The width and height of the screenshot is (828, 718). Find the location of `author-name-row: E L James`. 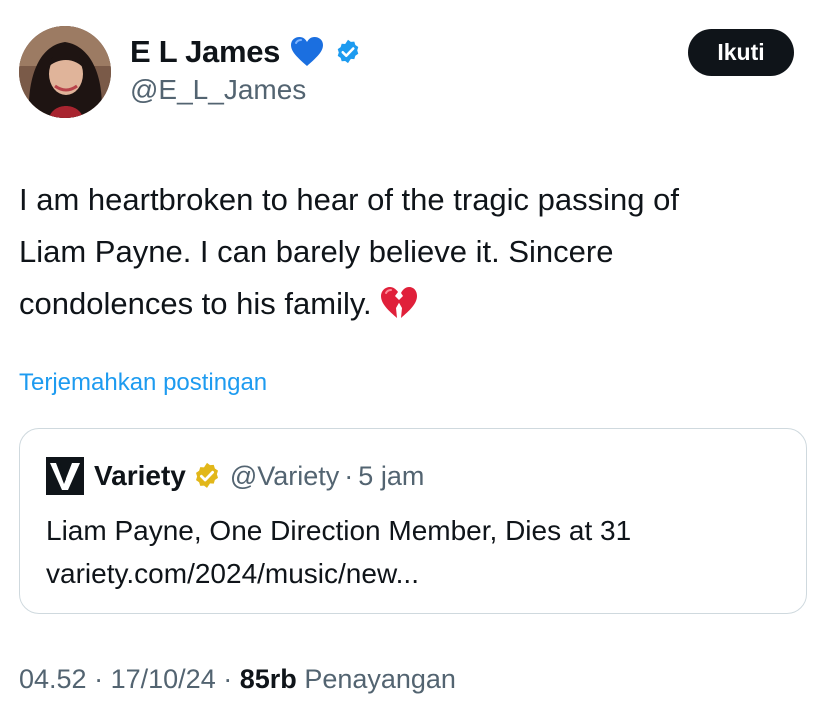

author-name-row: E L James is located at coordinates (246, 52).